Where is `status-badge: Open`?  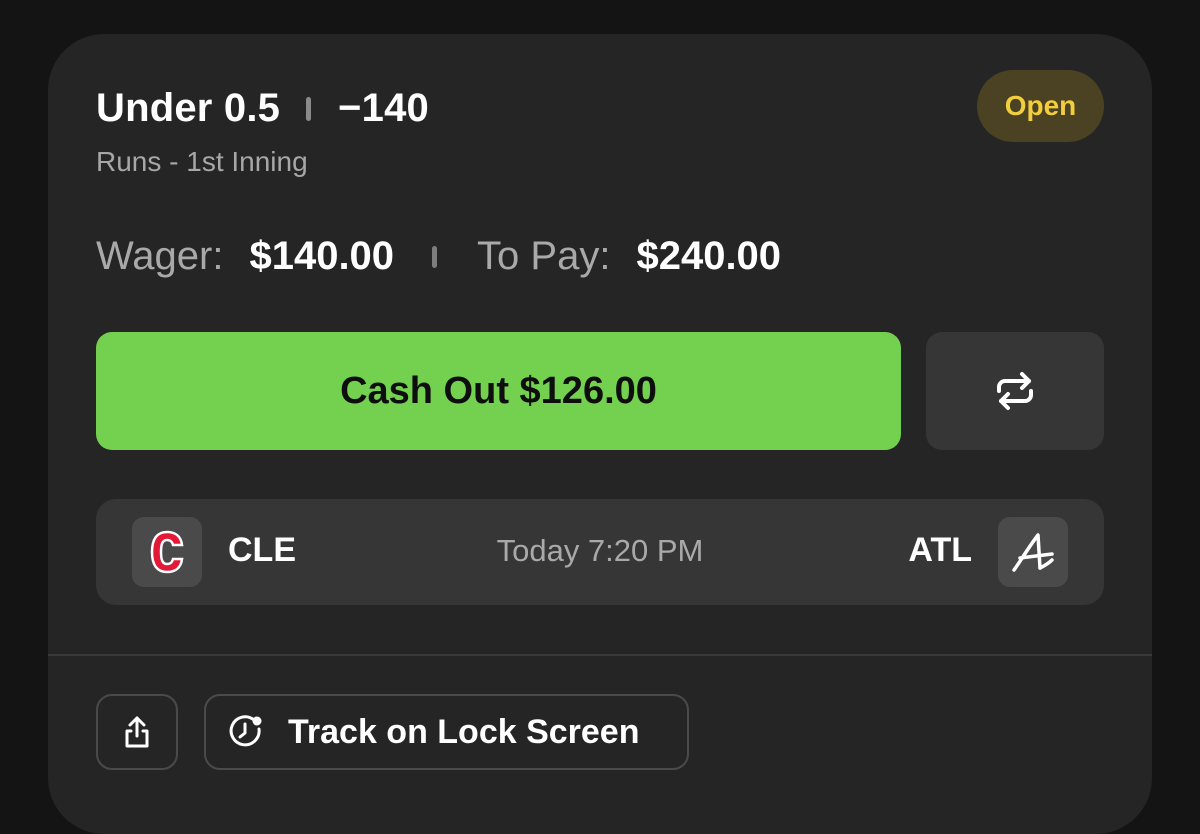
status-badge: Open is located at coordinates (1040, 106).